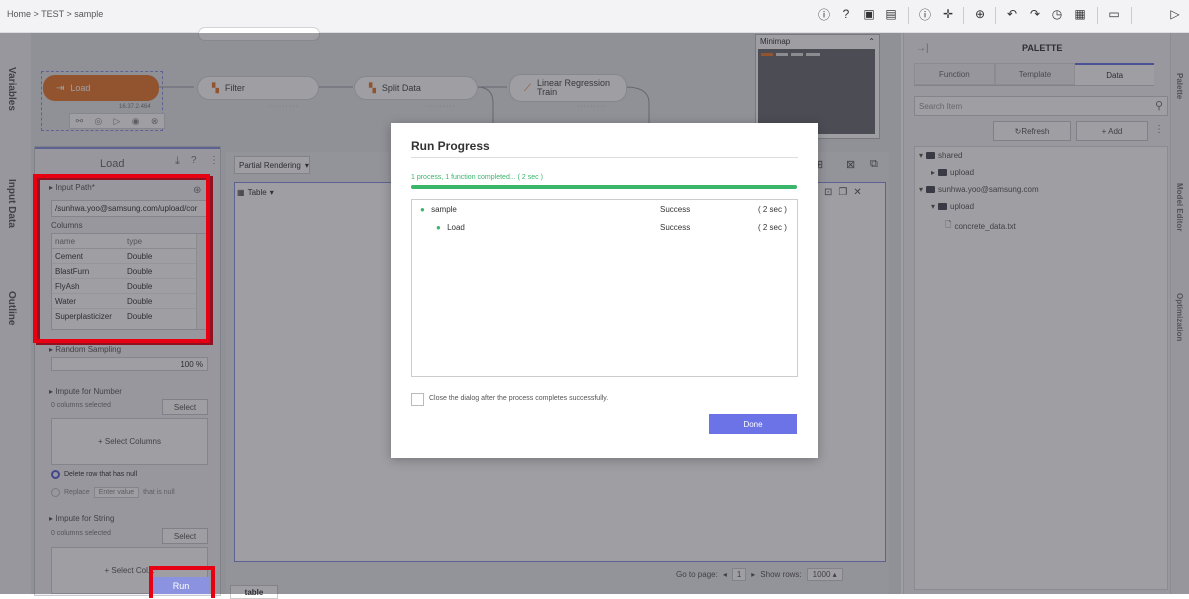 This screenshot has height=599, width=1189. I want to click on close-after-checkbox, so click(417, 399).